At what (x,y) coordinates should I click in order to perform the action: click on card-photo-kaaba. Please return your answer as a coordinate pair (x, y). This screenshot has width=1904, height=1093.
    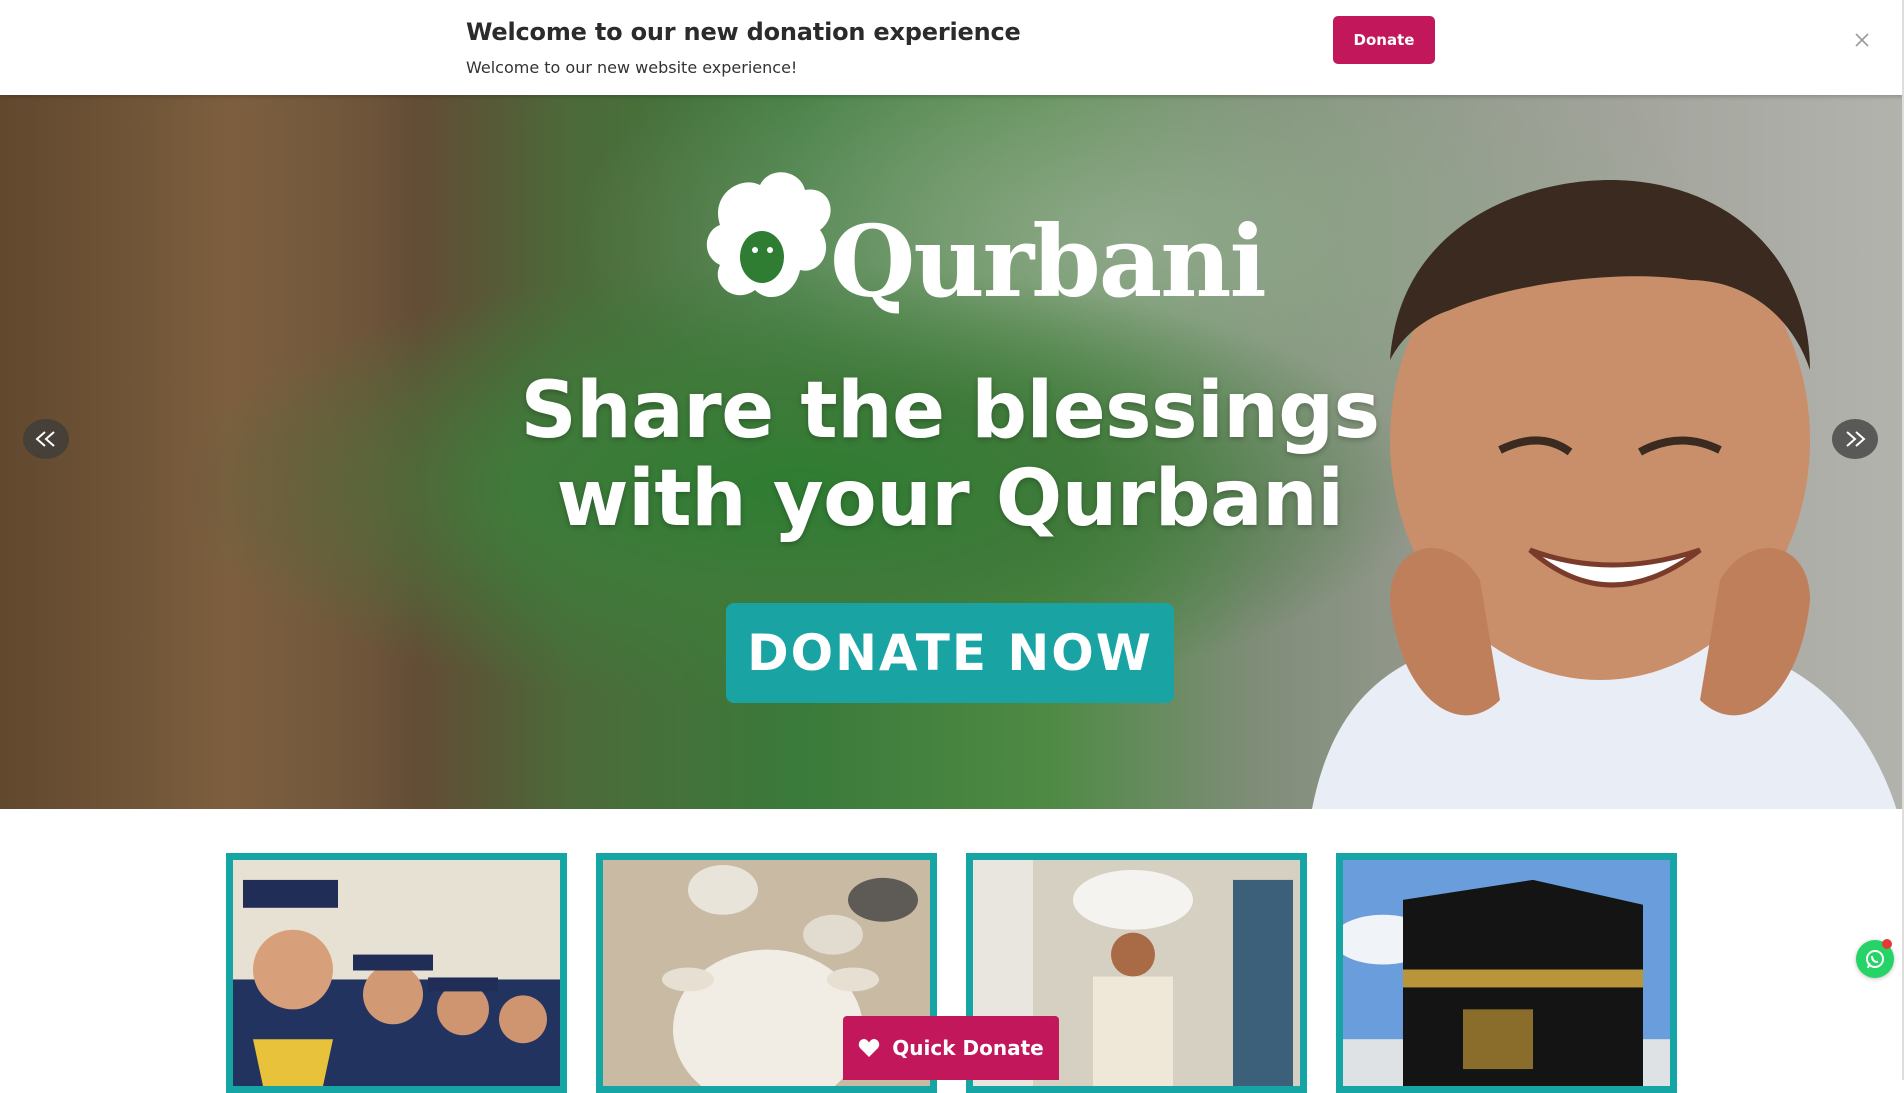
    Looking at the image, I should click on (1506, 973).